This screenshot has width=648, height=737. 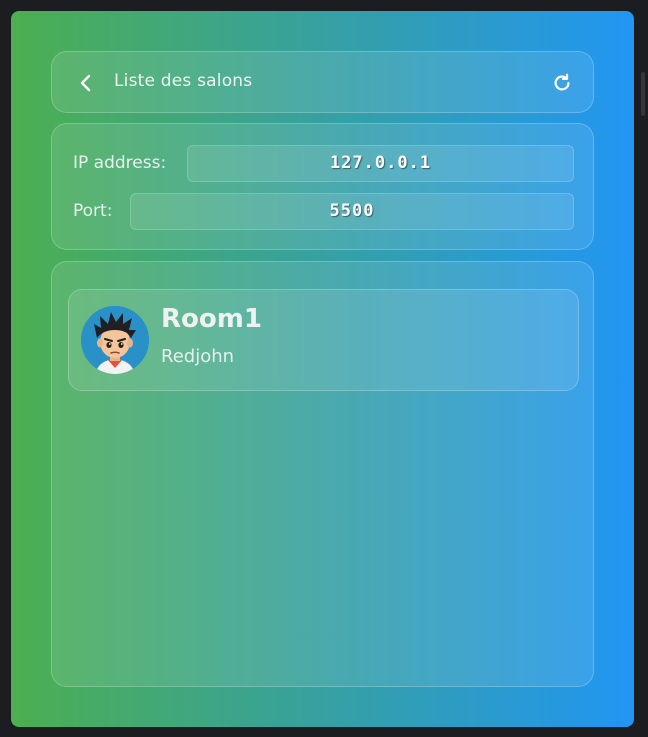 What do you see at coordinates (93, 211) in the screenshot?
I see `port-label: Port:` at bounding box center [93, 211].